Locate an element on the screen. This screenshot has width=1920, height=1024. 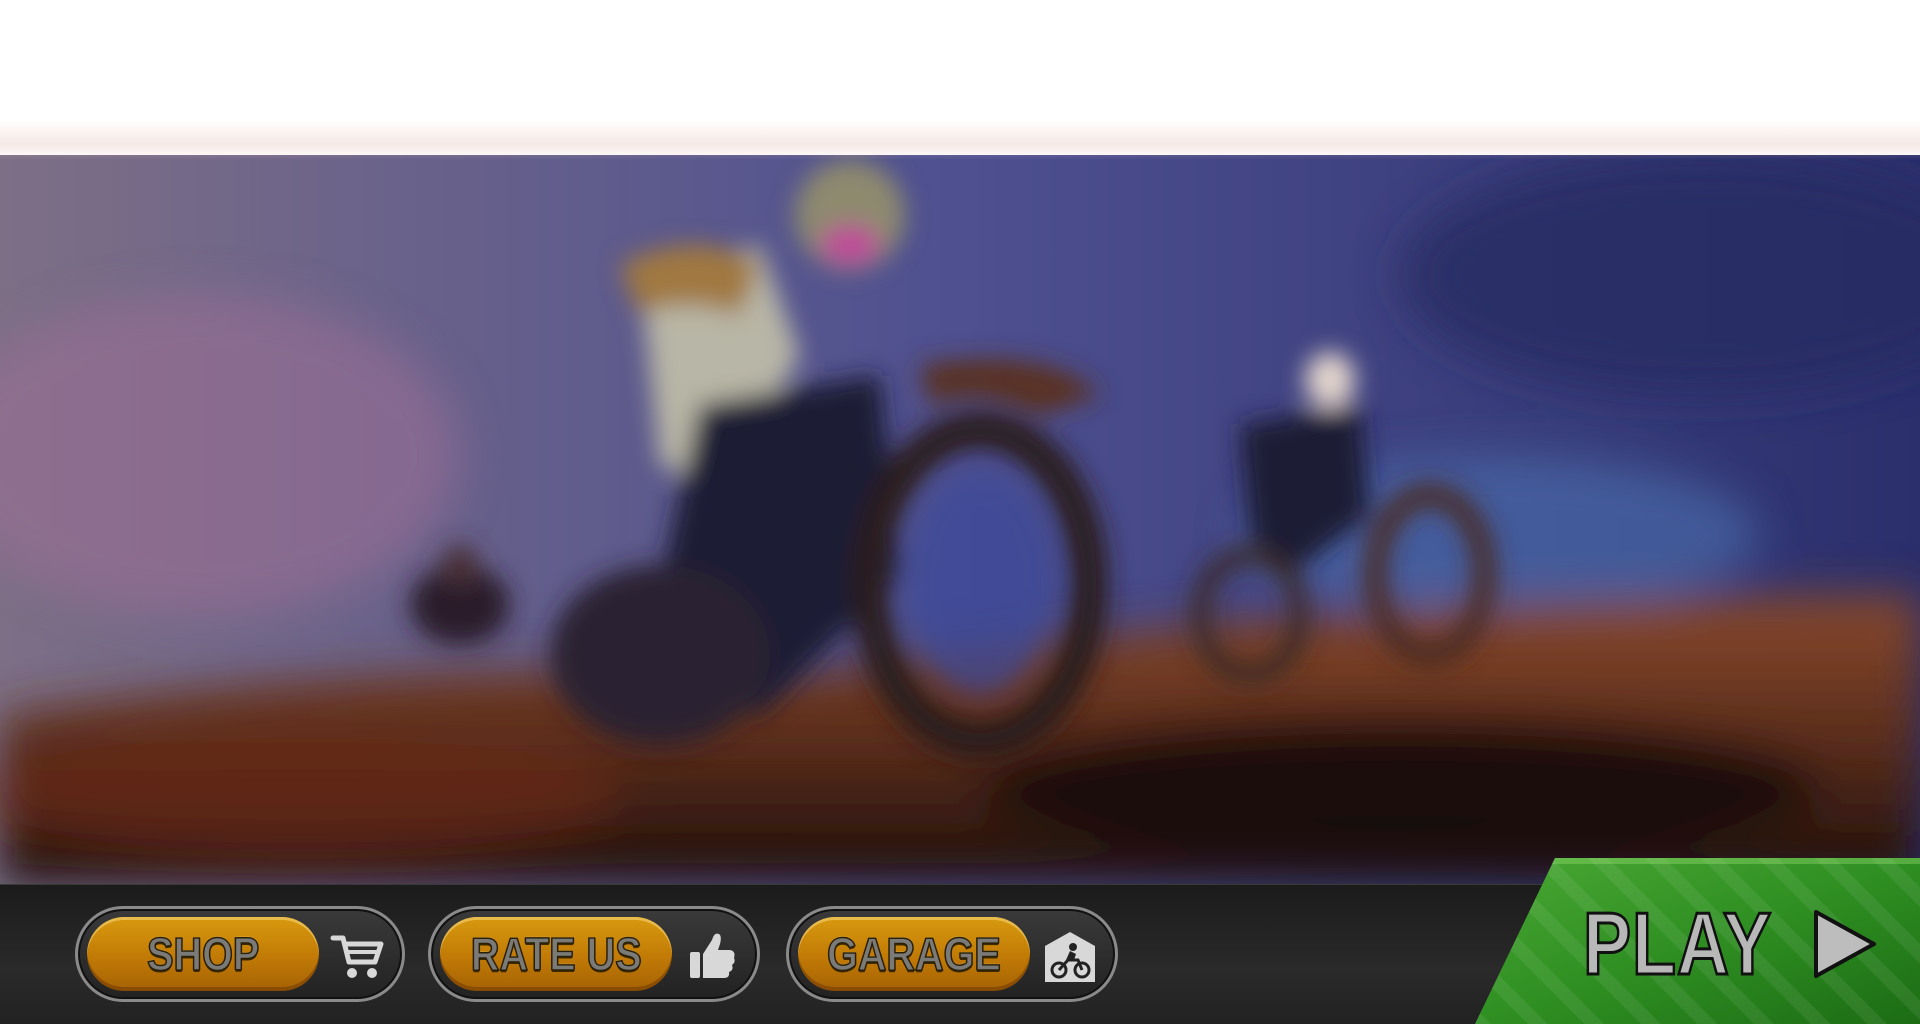
garage-motorbike-icon is located at coordinates (1070, 956).